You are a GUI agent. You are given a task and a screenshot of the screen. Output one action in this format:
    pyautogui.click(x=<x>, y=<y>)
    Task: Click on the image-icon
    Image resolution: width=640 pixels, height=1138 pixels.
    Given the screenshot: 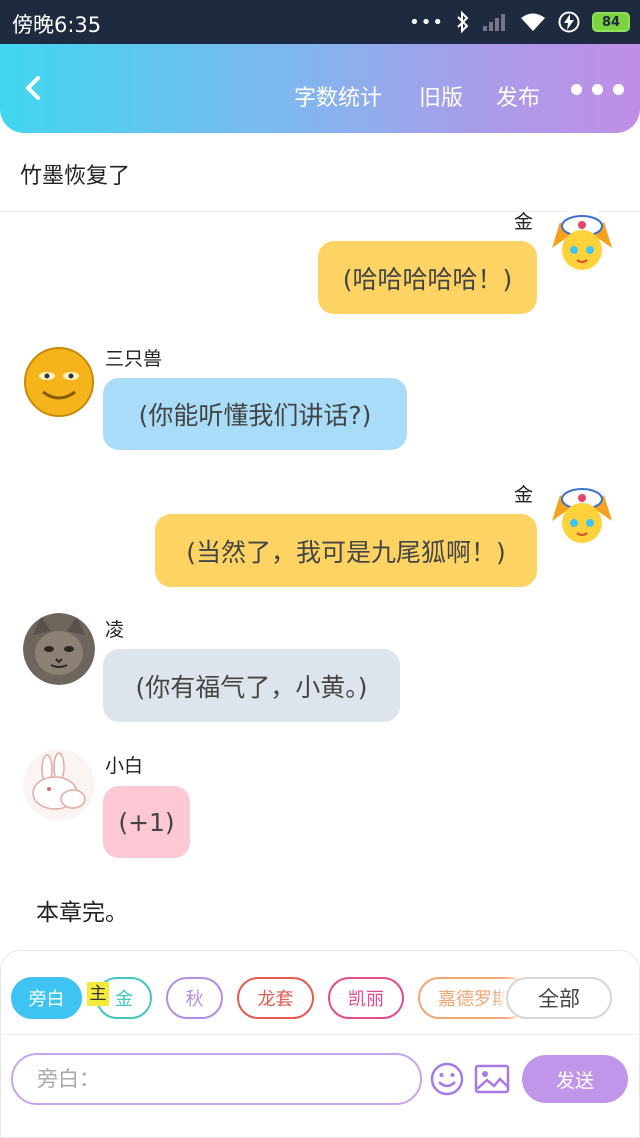 What is the action you would take?
    pyautogui.click(x=492, y=1079)
    